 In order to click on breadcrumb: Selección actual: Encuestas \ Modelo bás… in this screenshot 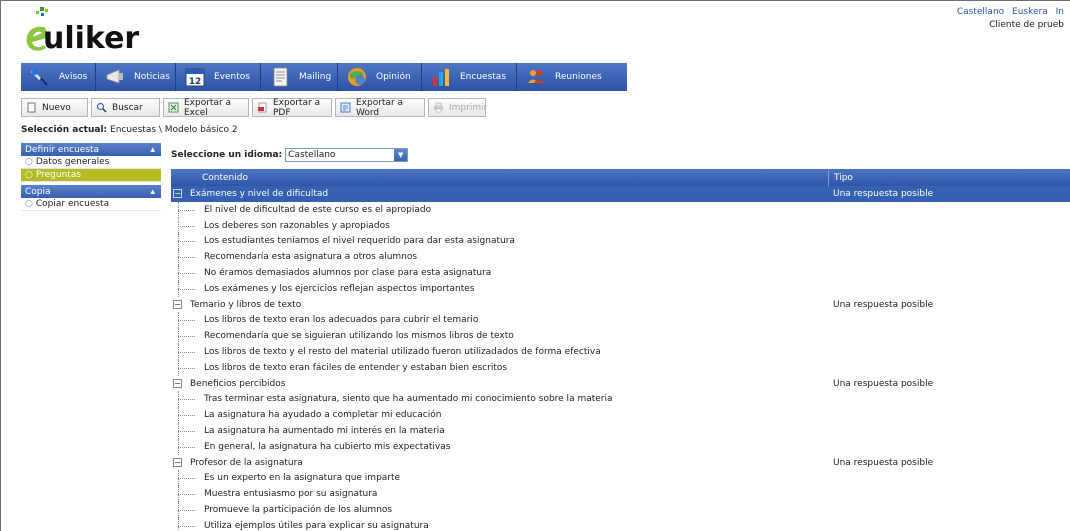, I will do `click(129, 130)`.